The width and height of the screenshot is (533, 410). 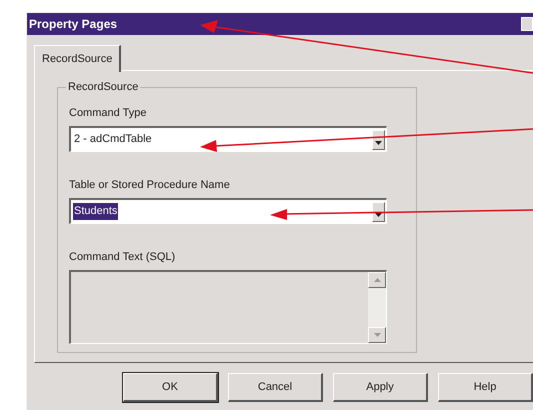 What do you see at coordinates (485, 387) in the screenshot?
I see `dialog-button: Help` at bounding box center [485, 387].